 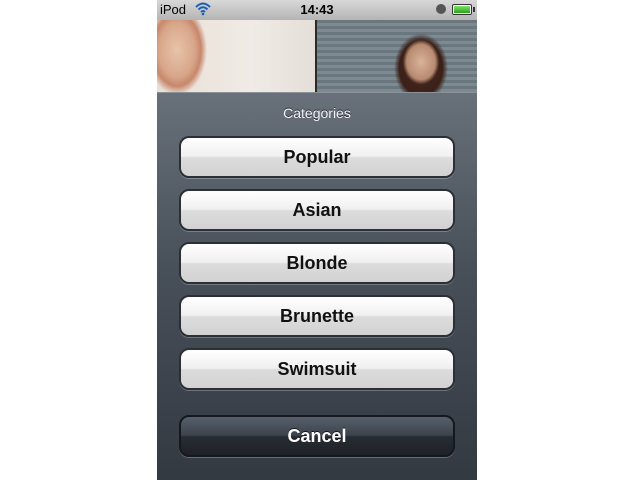 What do you see at coordinates (397, 56) in the screenshot?
I see `background-photo-right` at bounding box center [397, 56].